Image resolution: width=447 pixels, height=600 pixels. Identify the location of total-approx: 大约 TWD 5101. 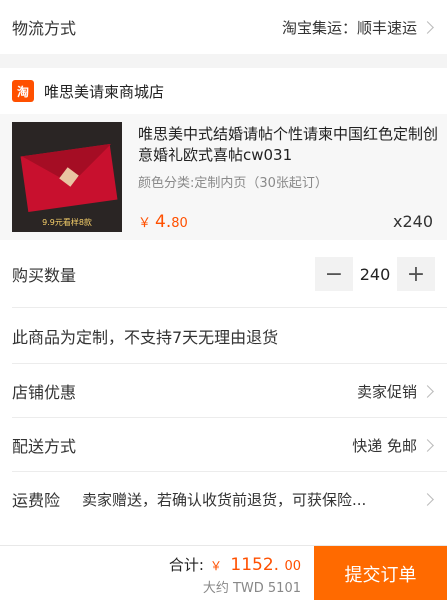
(251, 588).